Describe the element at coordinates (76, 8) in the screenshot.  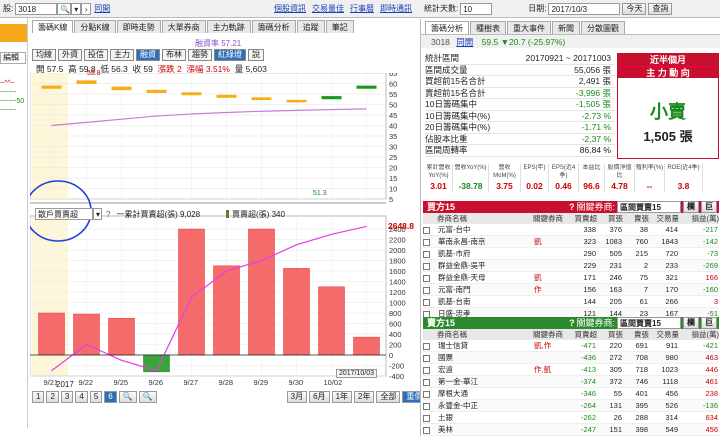
I see `dropdown-icon: ▾` at that location.